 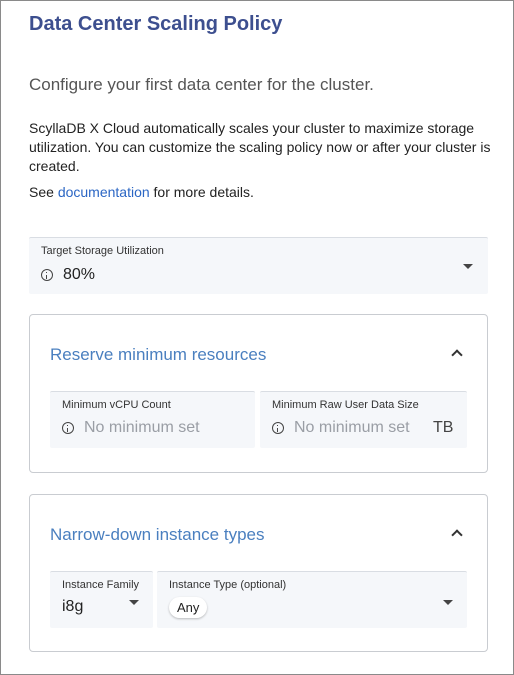 I want to click on min-vcpu-value-row: No minimum set, so click(x=131, y=428).